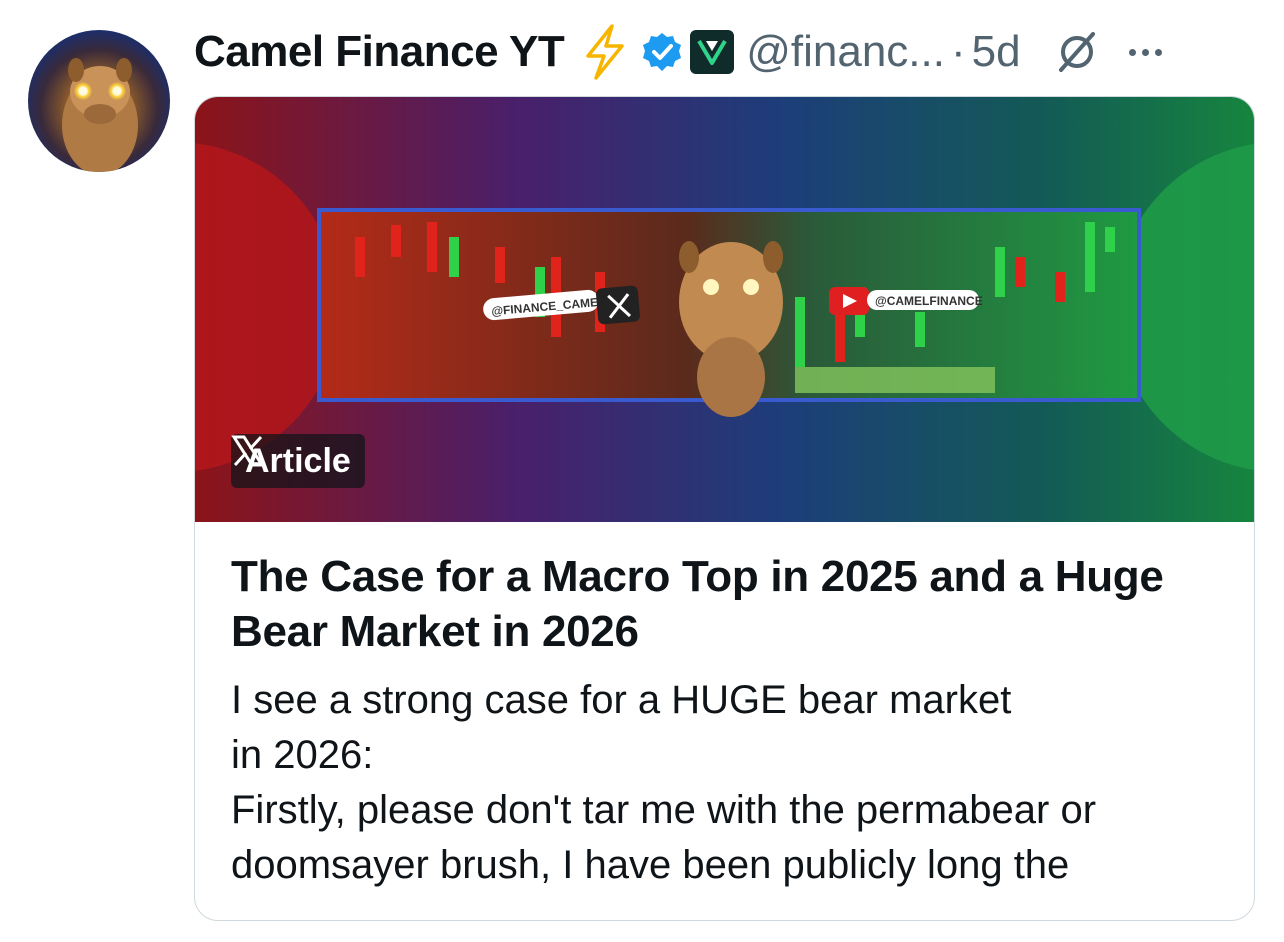 Image resolution: width=1284 pixels, height=942 pixels. I want to click on lightning-bolt-icon, so click(605, 52).